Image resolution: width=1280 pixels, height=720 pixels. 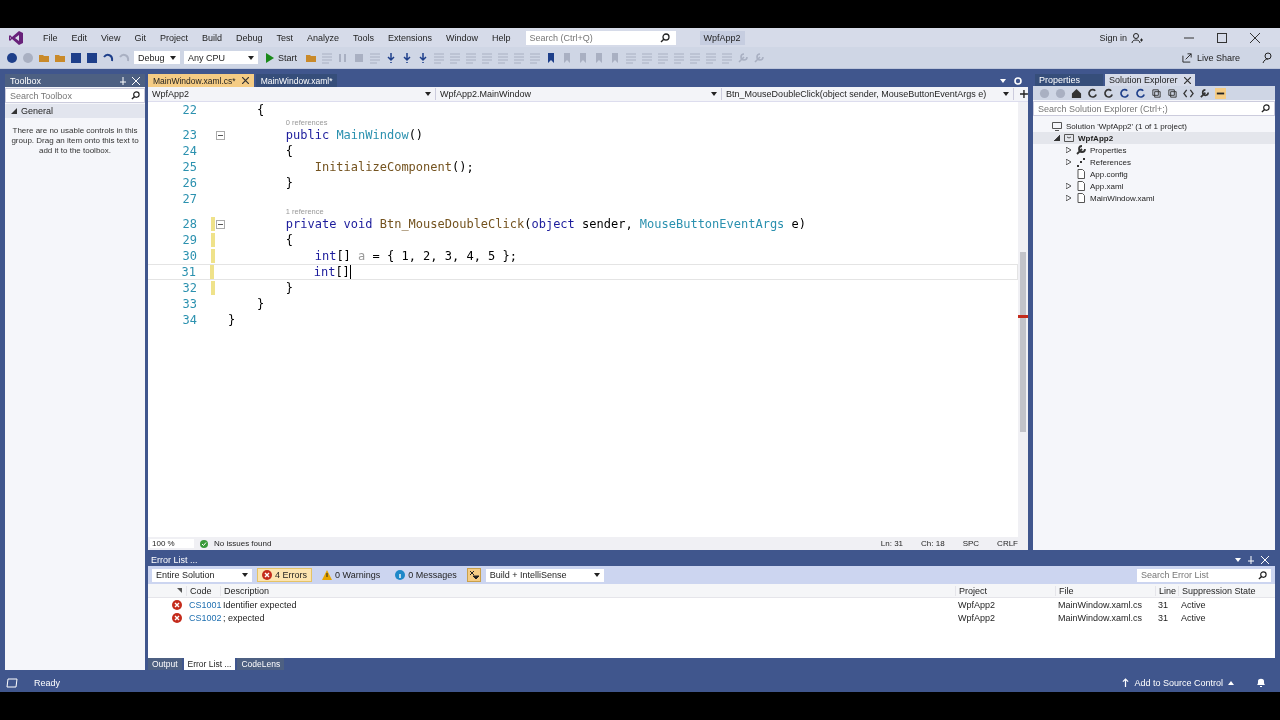 I want to click on menu-item: Debug, so click(x=249, y=37).